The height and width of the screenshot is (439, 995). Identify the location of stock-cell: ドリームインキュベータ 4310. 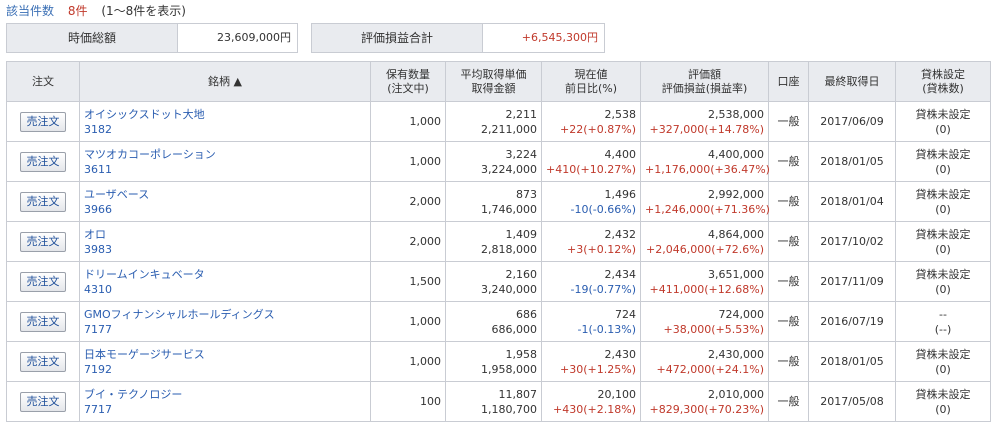
(225, 281).